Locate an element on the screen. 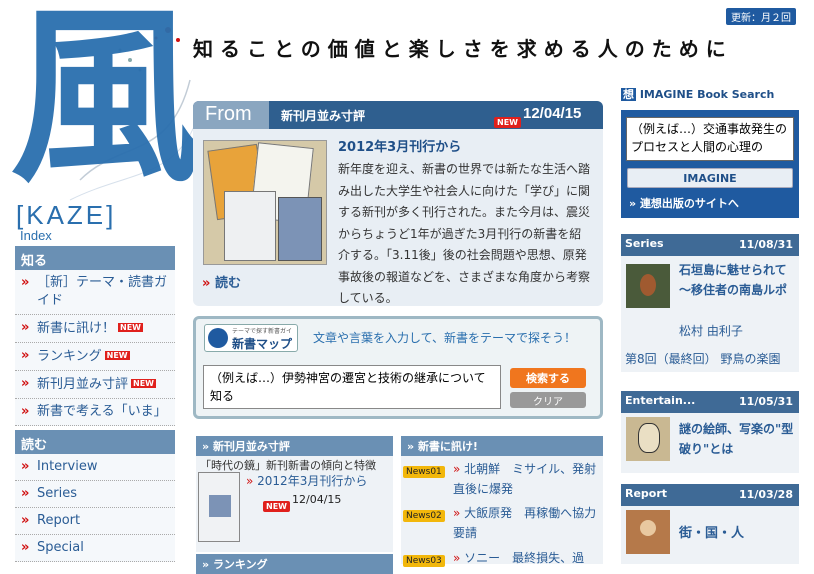 The image size is (814, 574). nav-item-series: Series is located at coordinates (95, 494).